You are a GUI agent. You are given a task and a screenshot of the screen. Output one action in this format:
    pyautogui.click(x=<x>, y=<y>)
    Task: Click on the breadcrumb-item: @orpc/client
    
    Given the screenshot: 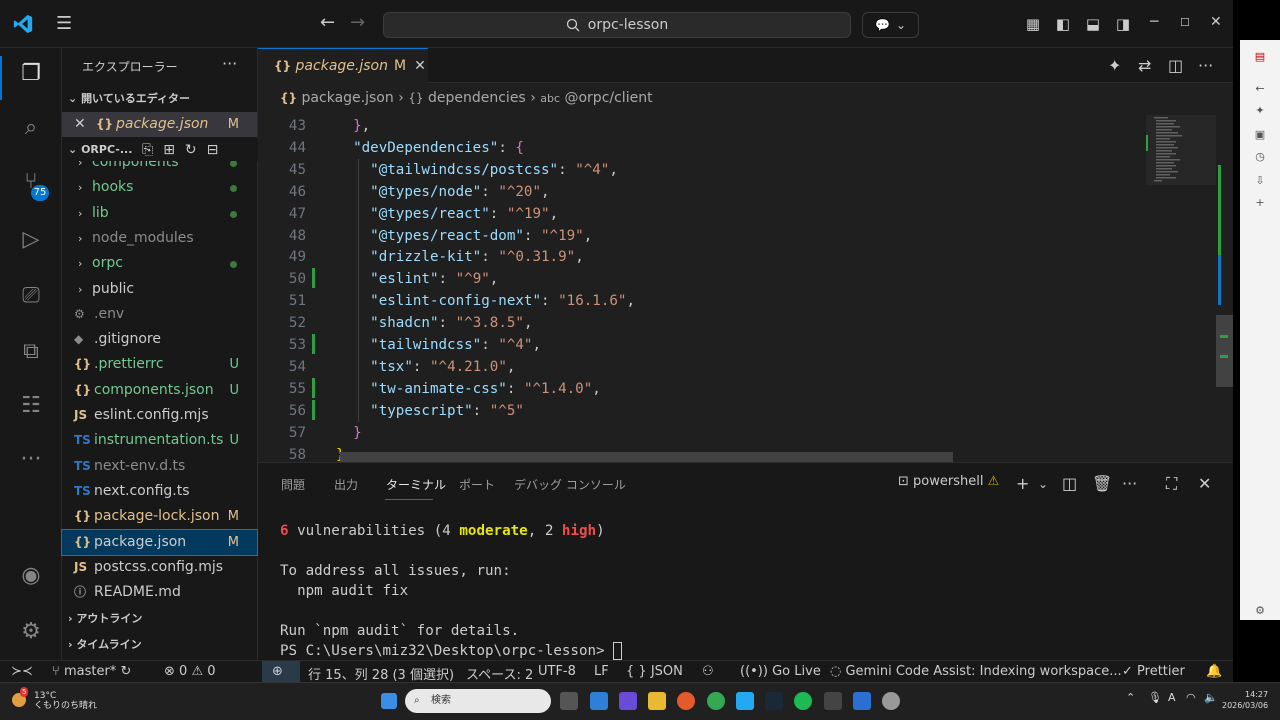 What is the action you would take?
    pyautogui.click(x=608, y=98)
    